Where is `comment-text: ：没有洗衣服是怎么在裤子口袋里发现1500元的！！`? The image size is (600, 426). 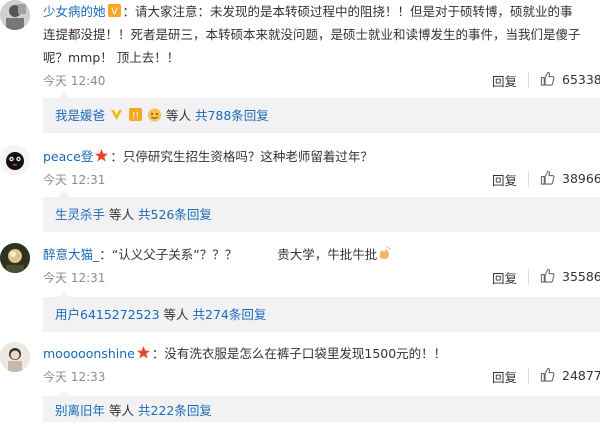 comment-text: ：没有洗衣服是怎么在裤子口袋里发现1500元的！！ is located at coordinates (299, 353).